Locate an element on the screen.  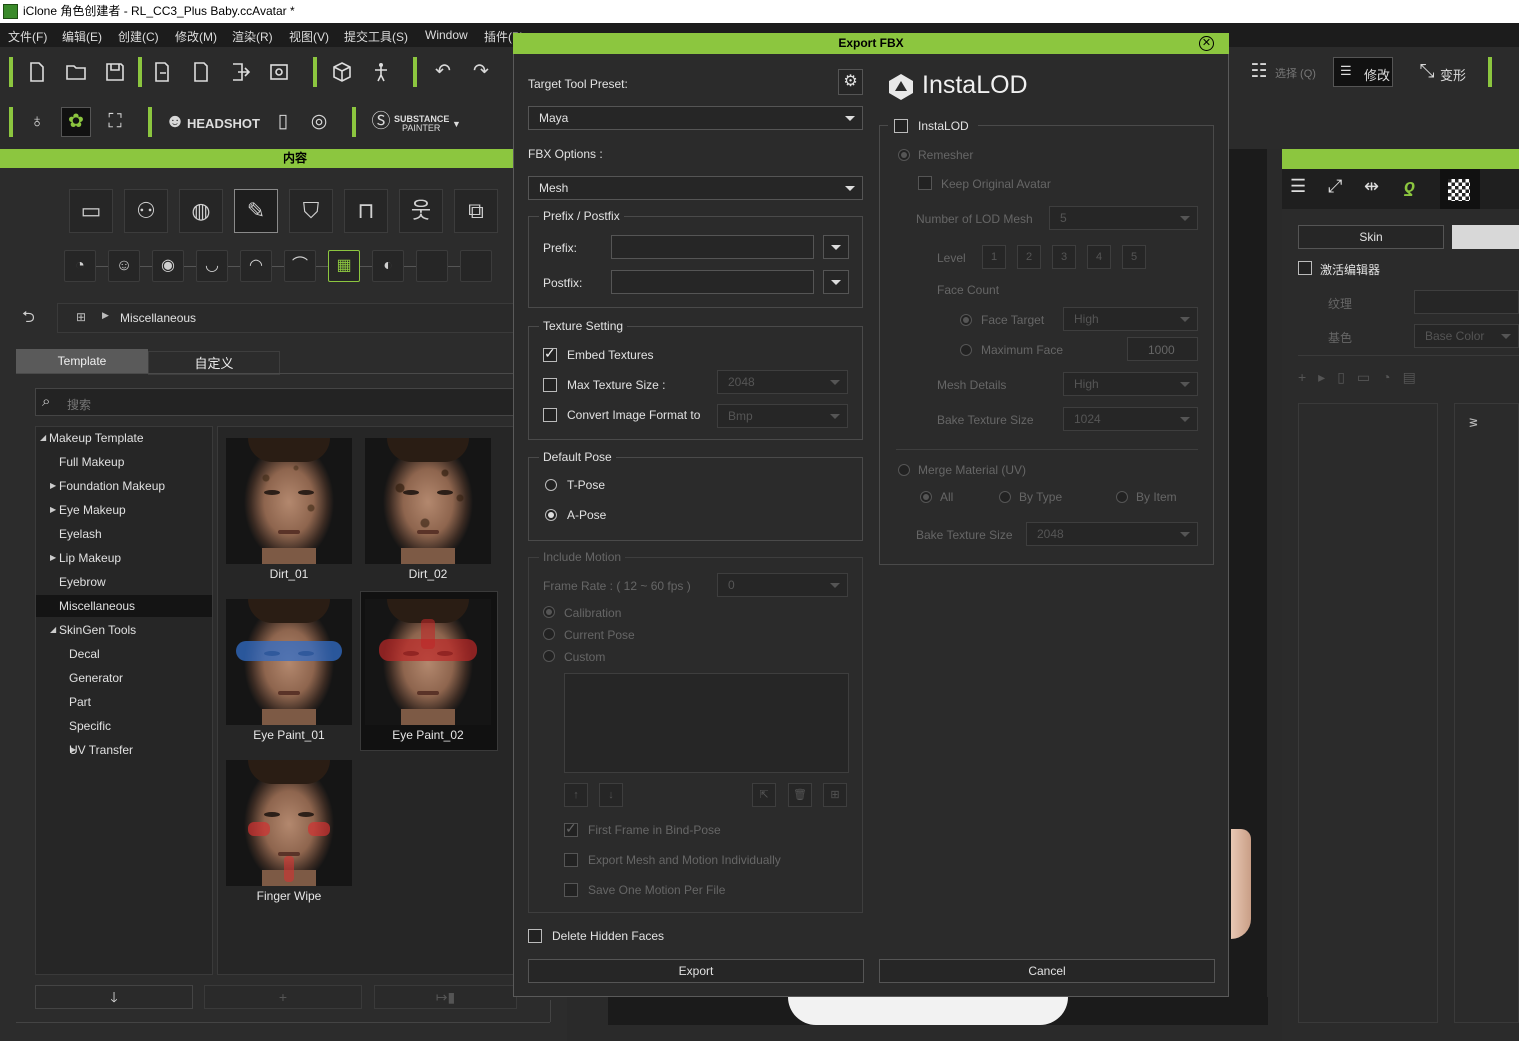
substance-painter-icon: Ⓢ is located at coordinates (381, 122).